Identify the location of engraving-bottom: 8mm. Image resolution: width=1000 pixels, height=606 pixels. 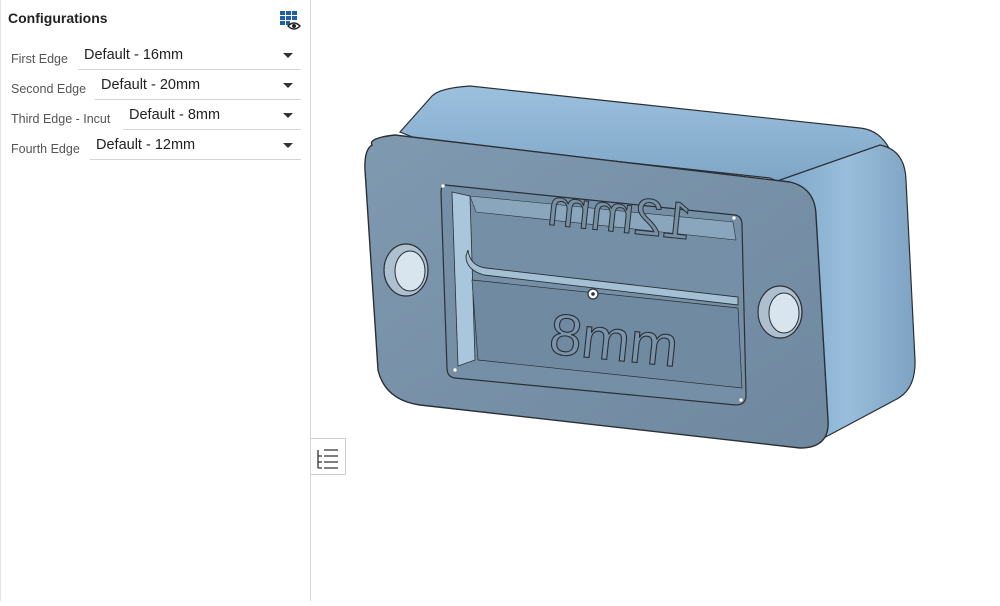
(614, 341).